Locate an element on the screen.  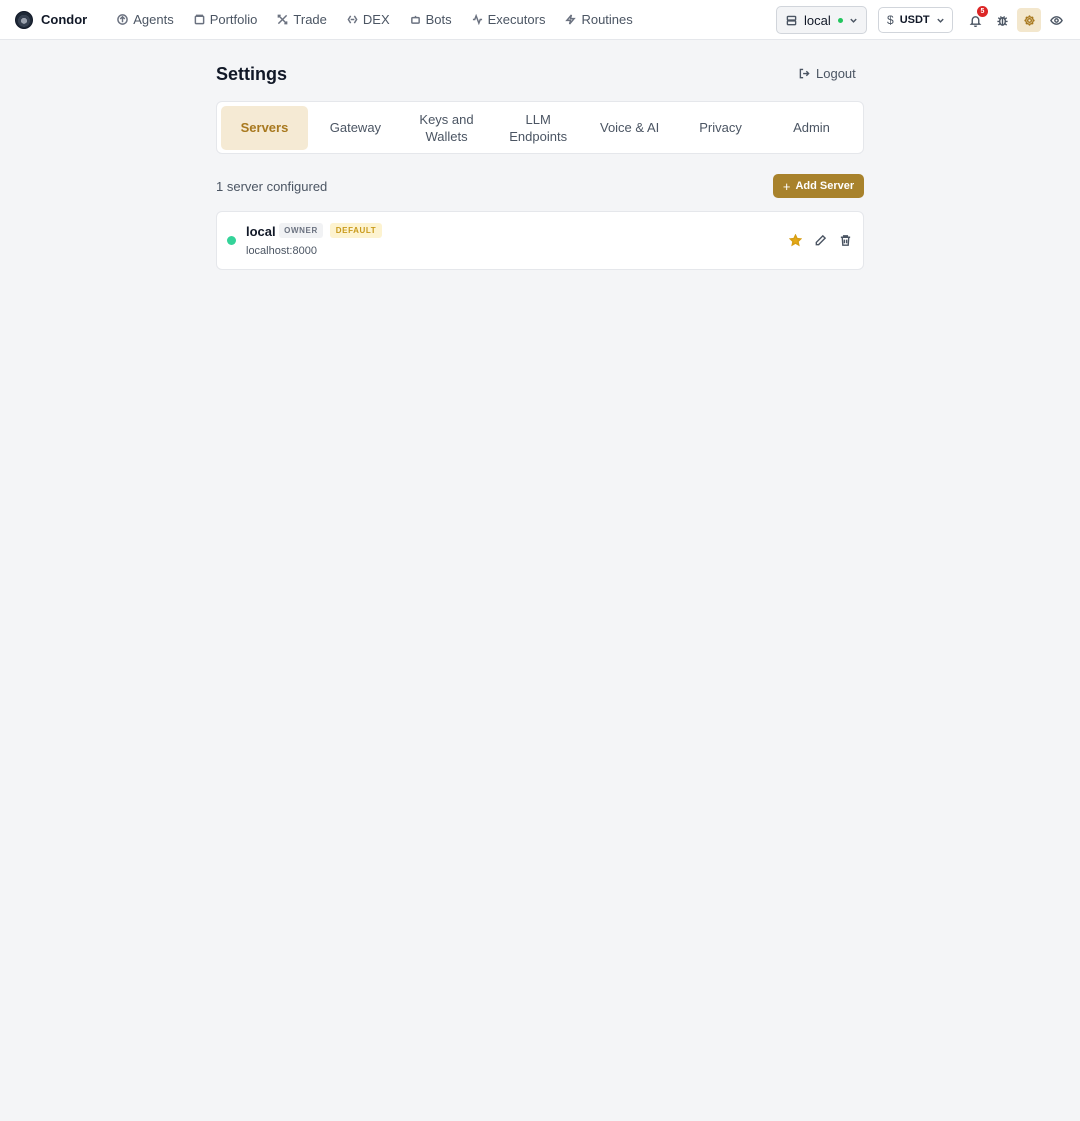
nav-item-dex: DEX is located at coordinates (368, 19).